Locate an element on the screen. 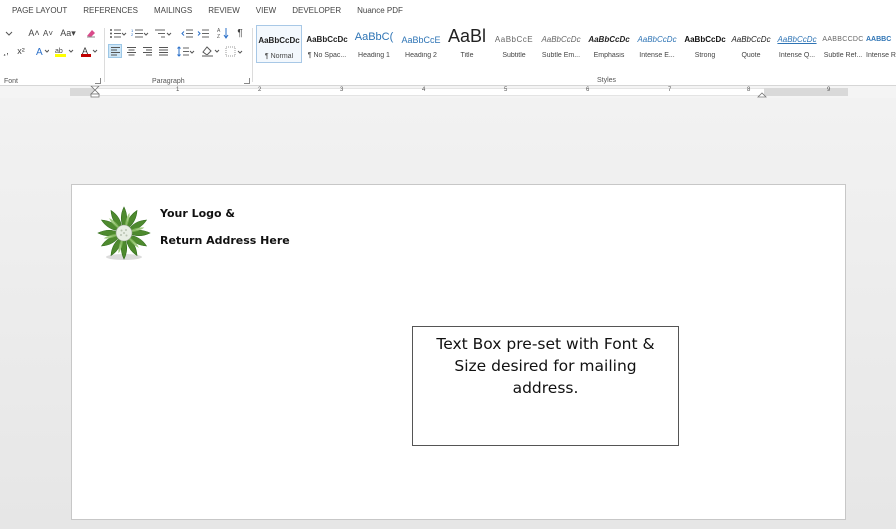  tab-mailings: MAILINGS is located at coordinates (173, 11).